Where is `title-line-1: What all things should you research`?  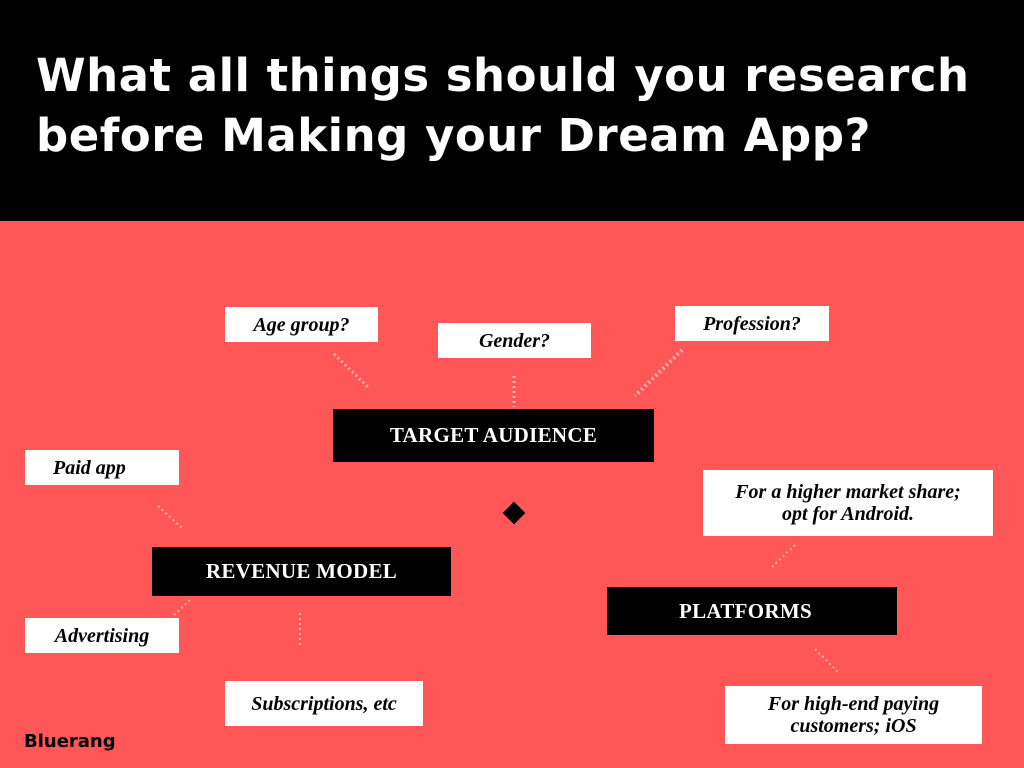 title-line-1: What all things should you research is located at coordinates (503, 75).